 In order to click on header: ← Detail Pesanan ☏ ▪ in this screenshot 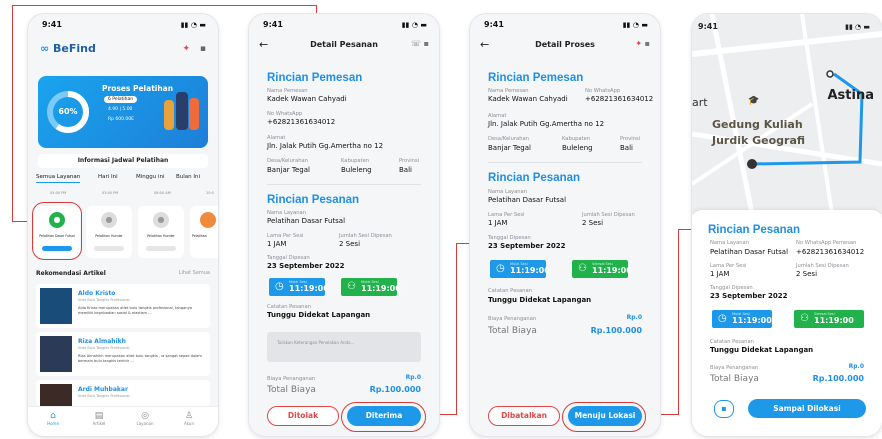, I will do `click(344, 47)`.